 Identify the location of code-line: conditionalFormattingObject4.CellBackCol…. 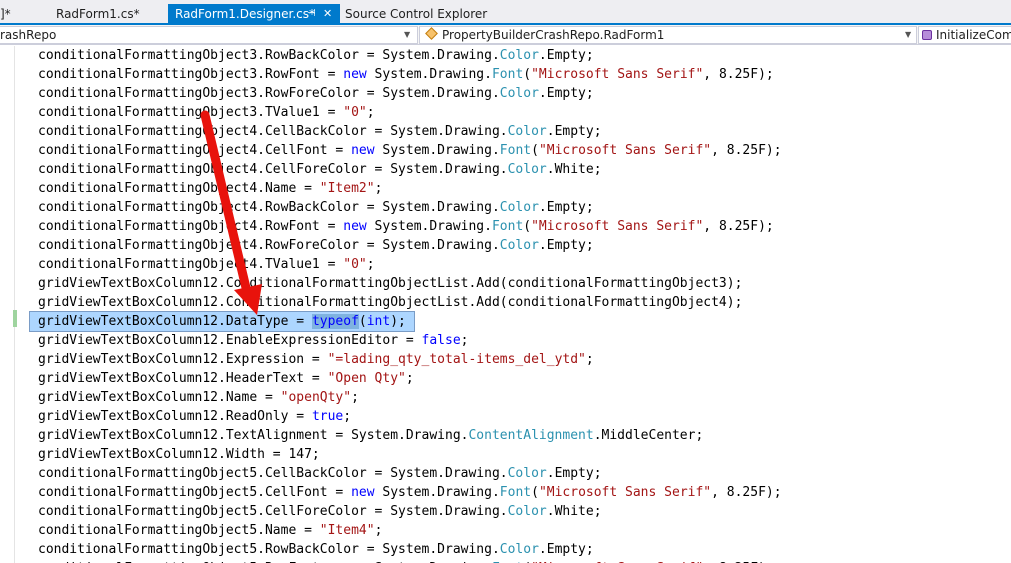
(320, 131).